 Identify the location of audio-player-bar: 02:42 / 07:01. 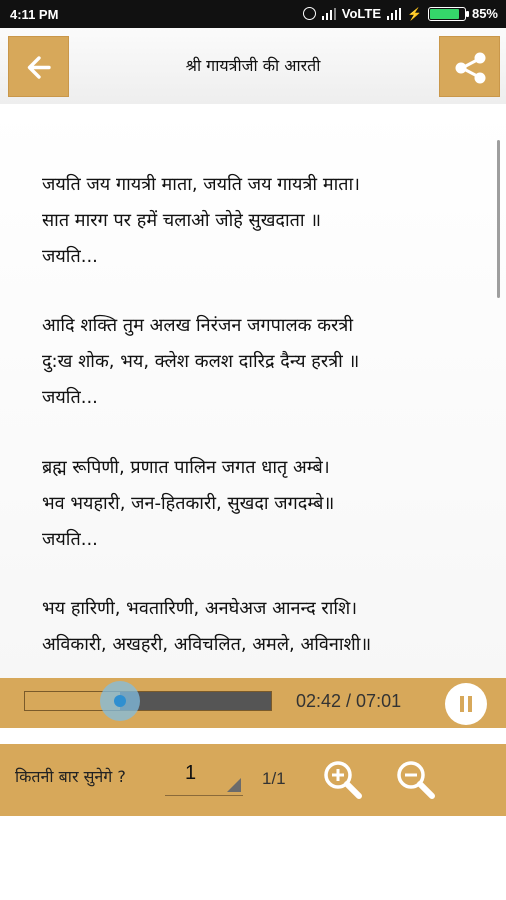
(253, 703).